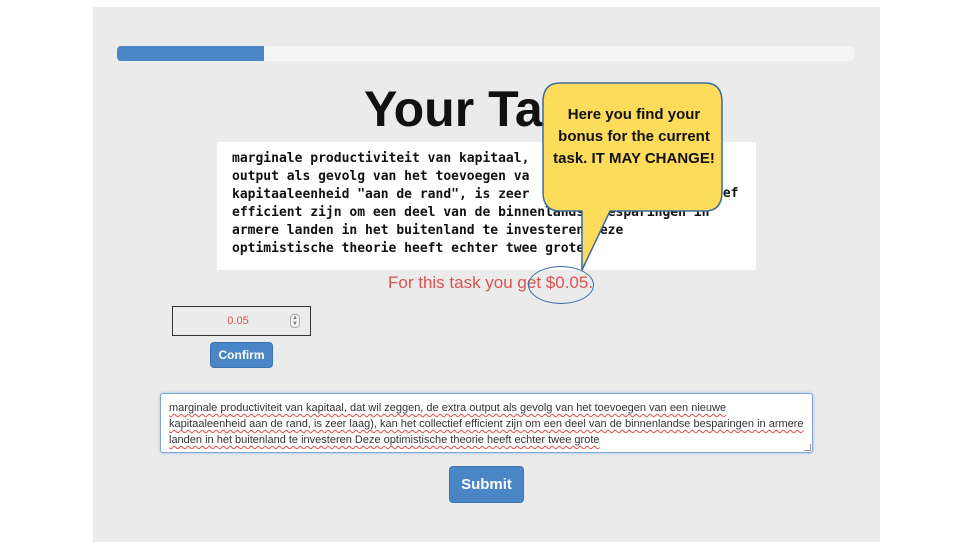 This screenshot has height=551, width=980. Describe the element at coordinates (486, 484) in the screenshot. I see `submit-button: Submit` at that location.